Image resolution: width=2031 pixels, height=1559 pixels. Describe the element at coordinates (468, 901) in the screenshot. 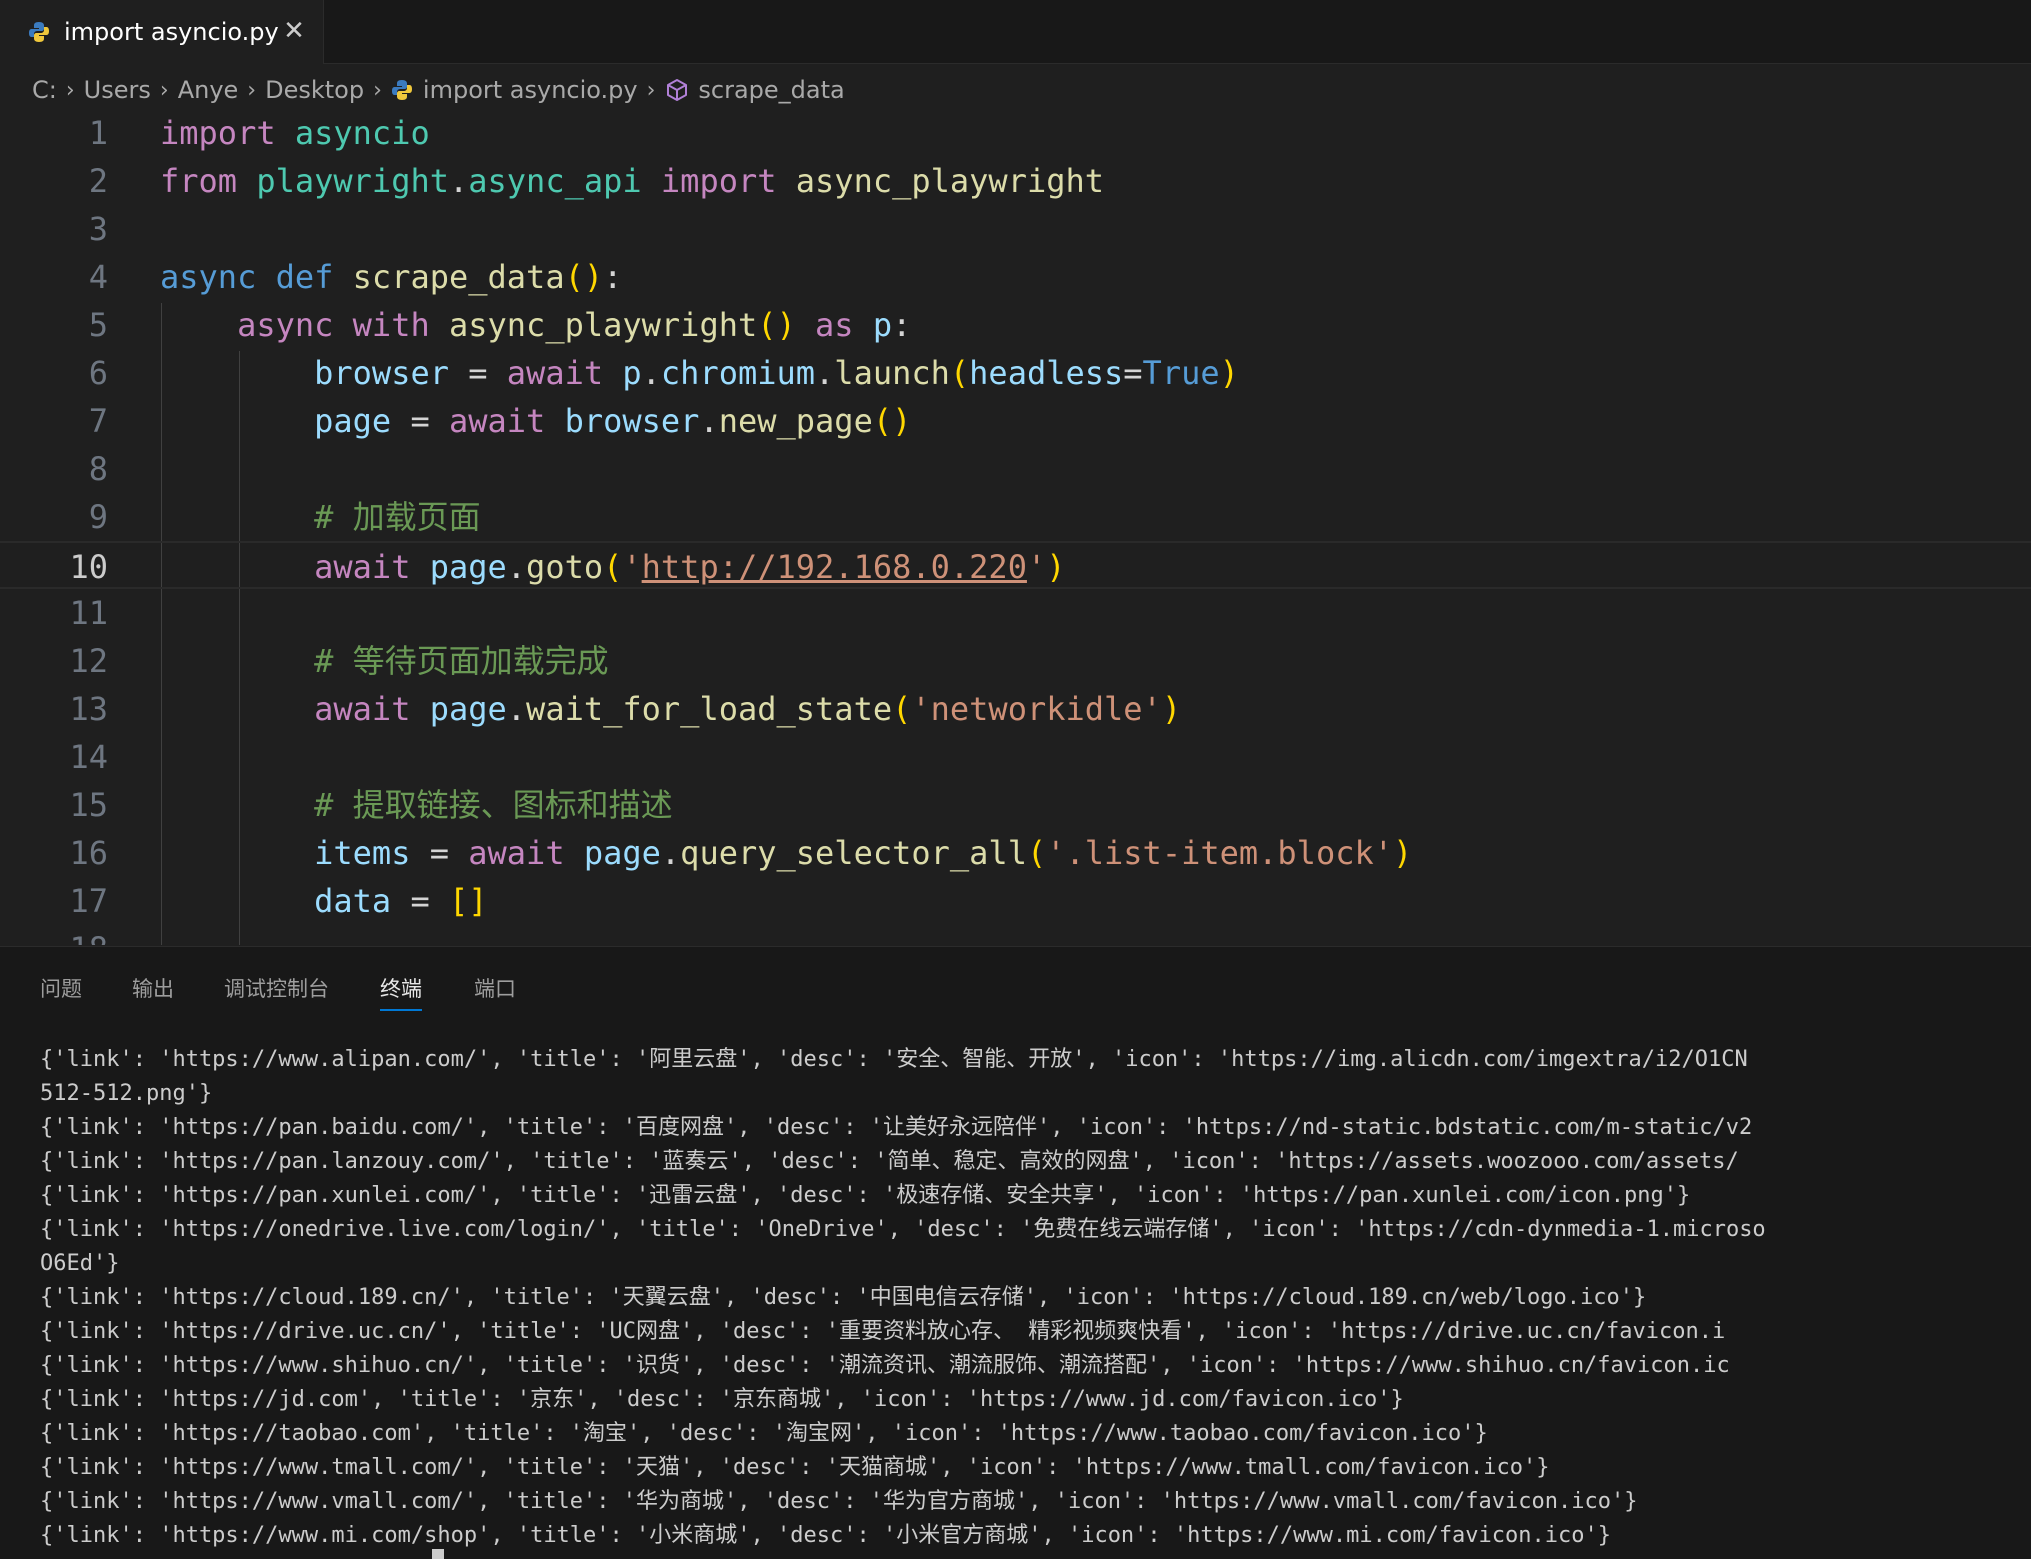

I see `code-token: []` at that location.